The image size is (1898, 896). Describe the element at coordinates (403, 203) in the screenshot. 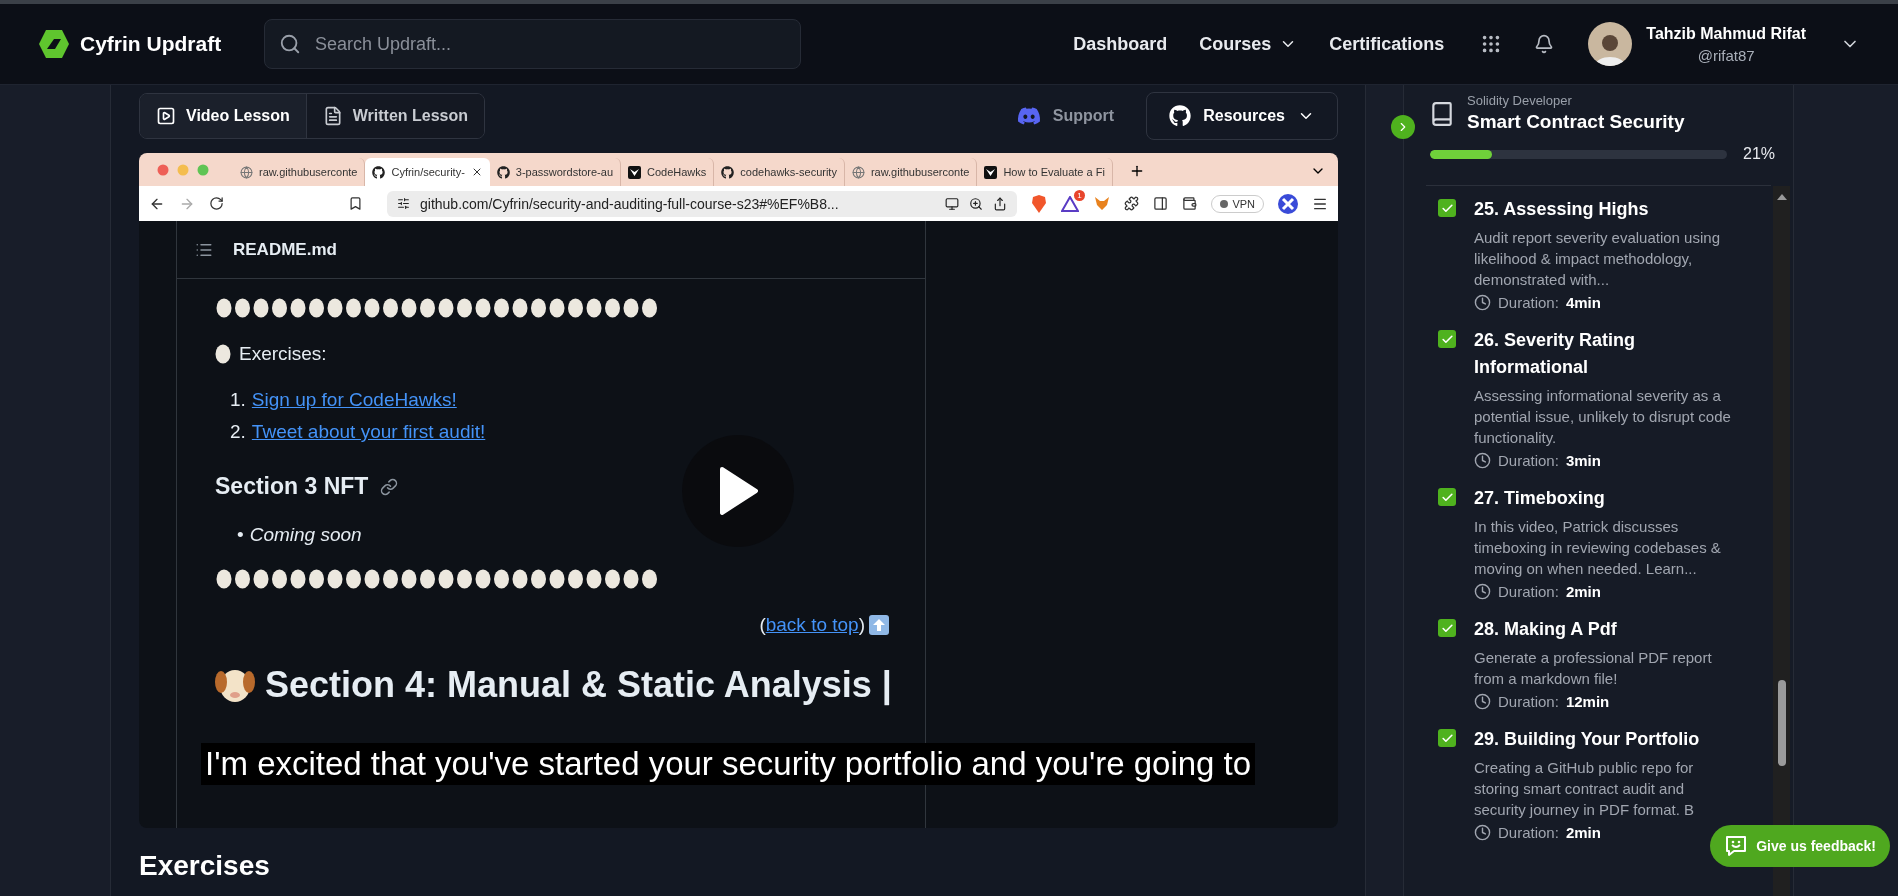

I see `site-settings-icon` at that location.